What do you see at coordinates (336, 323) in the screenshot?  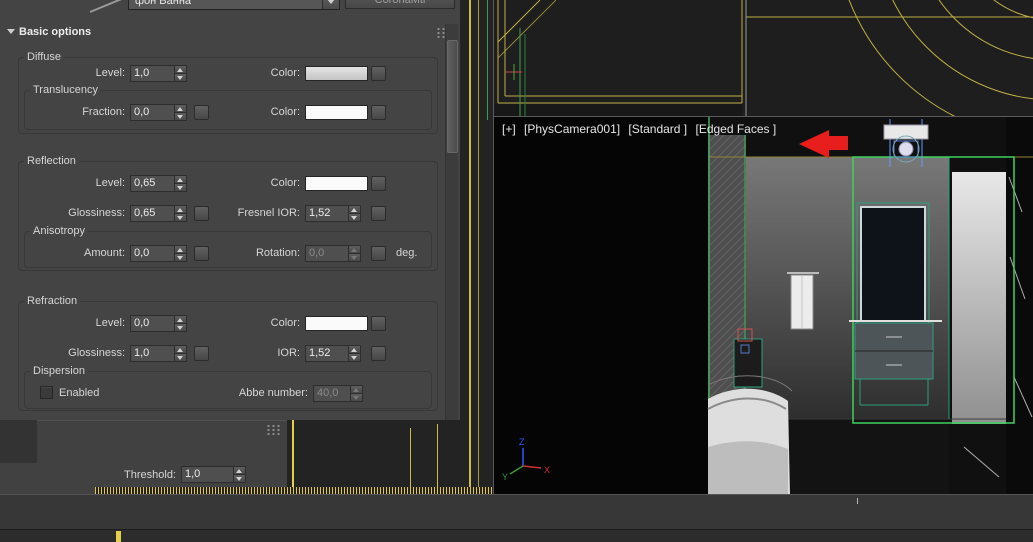 I see `refraction-color-swatch` at bounding box center [336, 323].